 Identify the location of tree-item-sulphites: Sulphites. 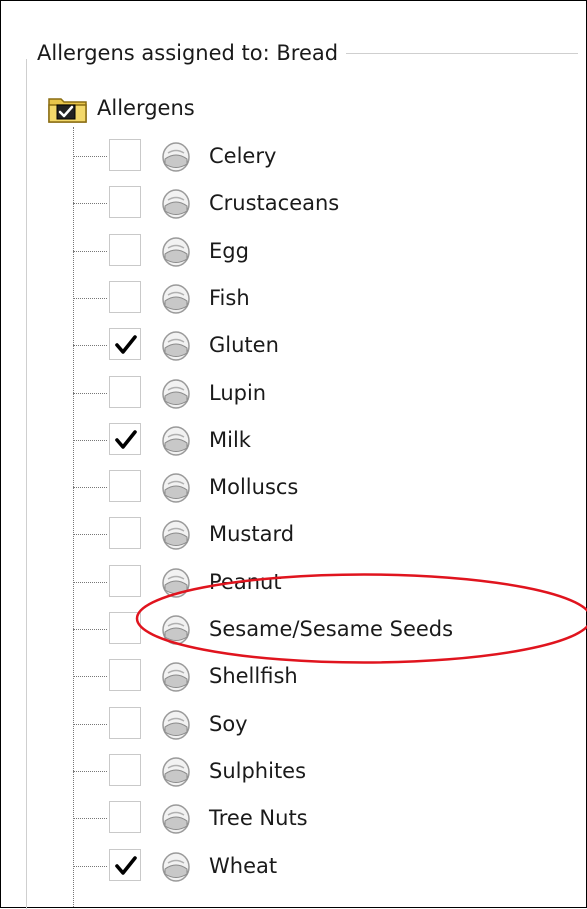
(313, 770).